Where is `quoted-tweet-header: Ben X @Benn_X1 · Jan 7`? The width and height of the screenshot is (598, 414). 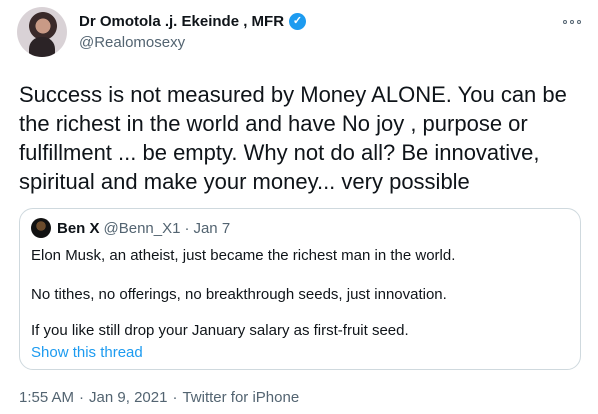
quoted-tweet-header: Ben X @Benn_X1 · Jan 7 is located at coordinates (130, 228).